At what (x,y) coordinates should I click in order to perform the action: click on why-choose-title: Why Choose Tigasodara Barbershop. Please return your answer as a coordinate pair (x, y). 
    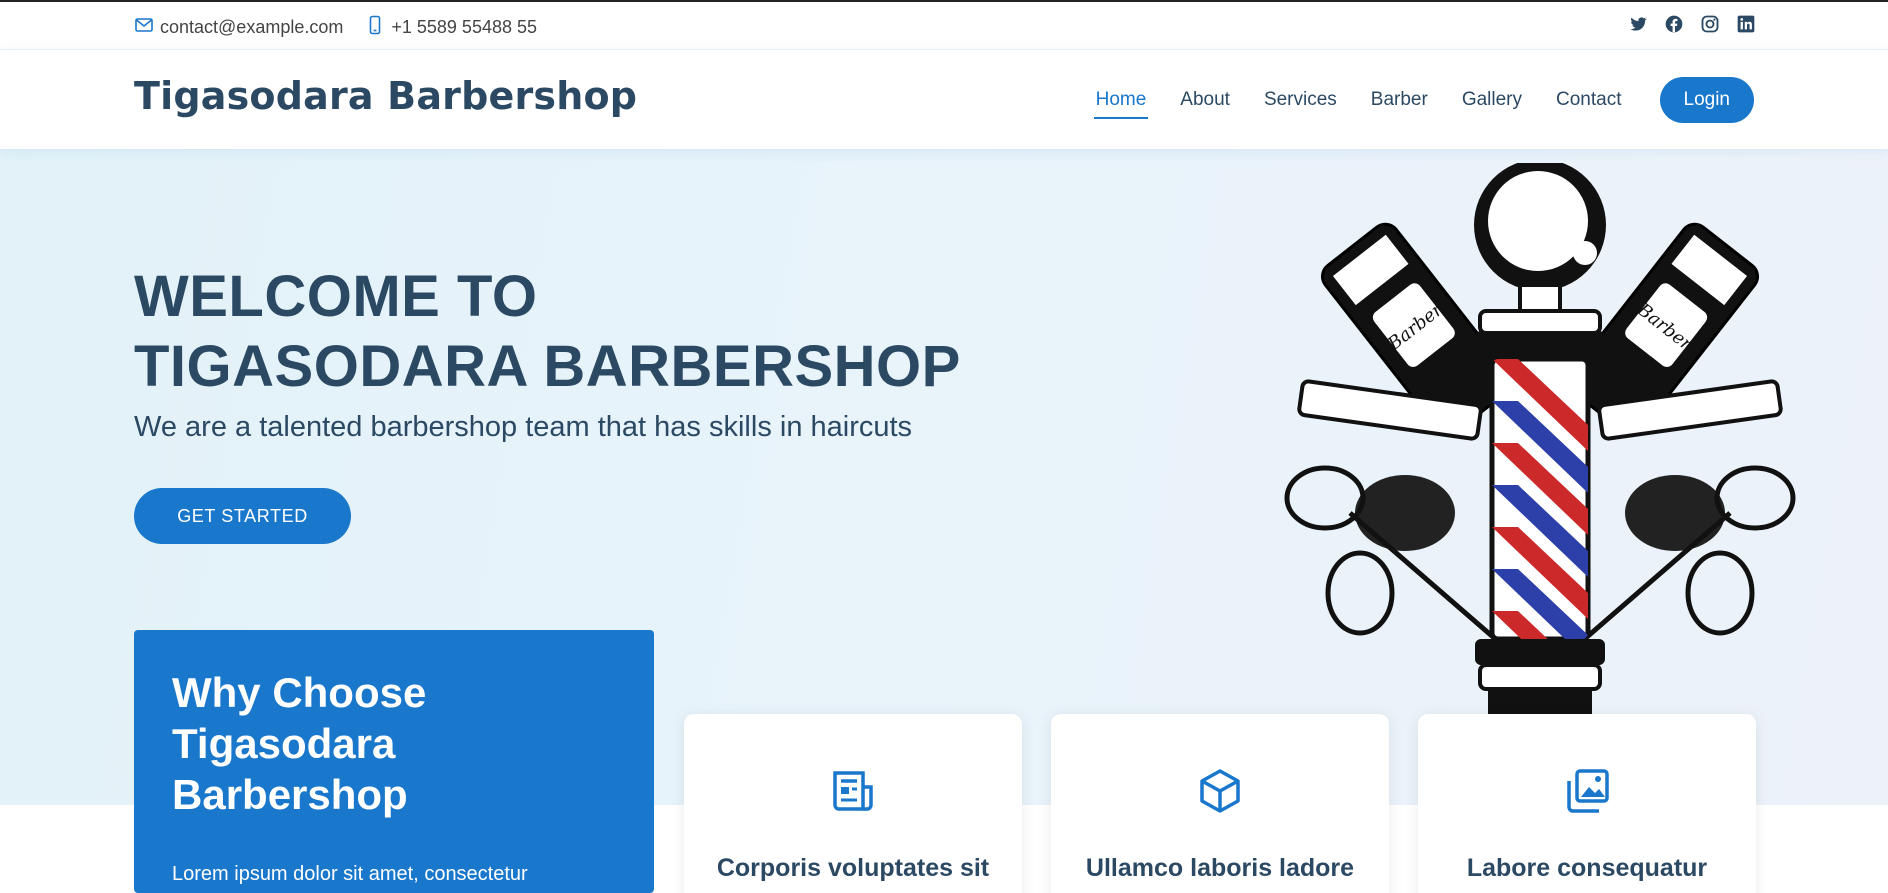
    Looking at the image, I should click on (299, 743).